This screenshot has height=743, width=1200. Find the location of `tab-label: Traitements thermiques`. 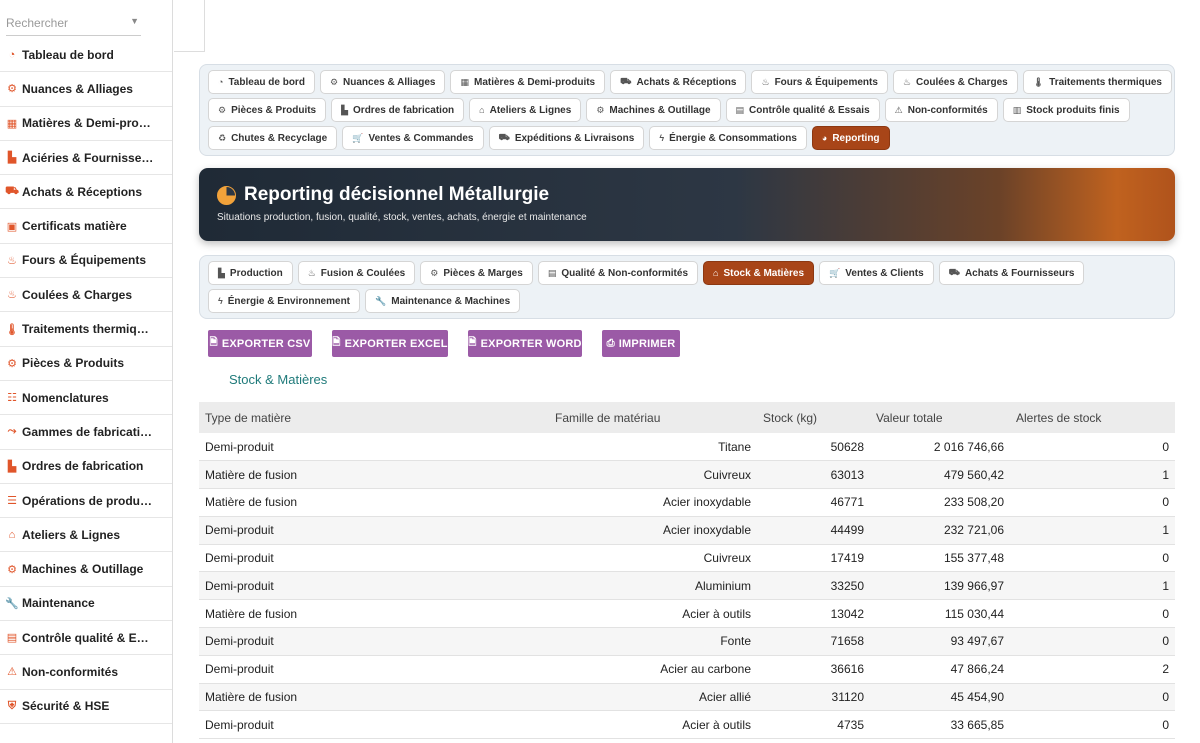

tab-label: Traitements thermiques is located at coordinates (1105, 82).